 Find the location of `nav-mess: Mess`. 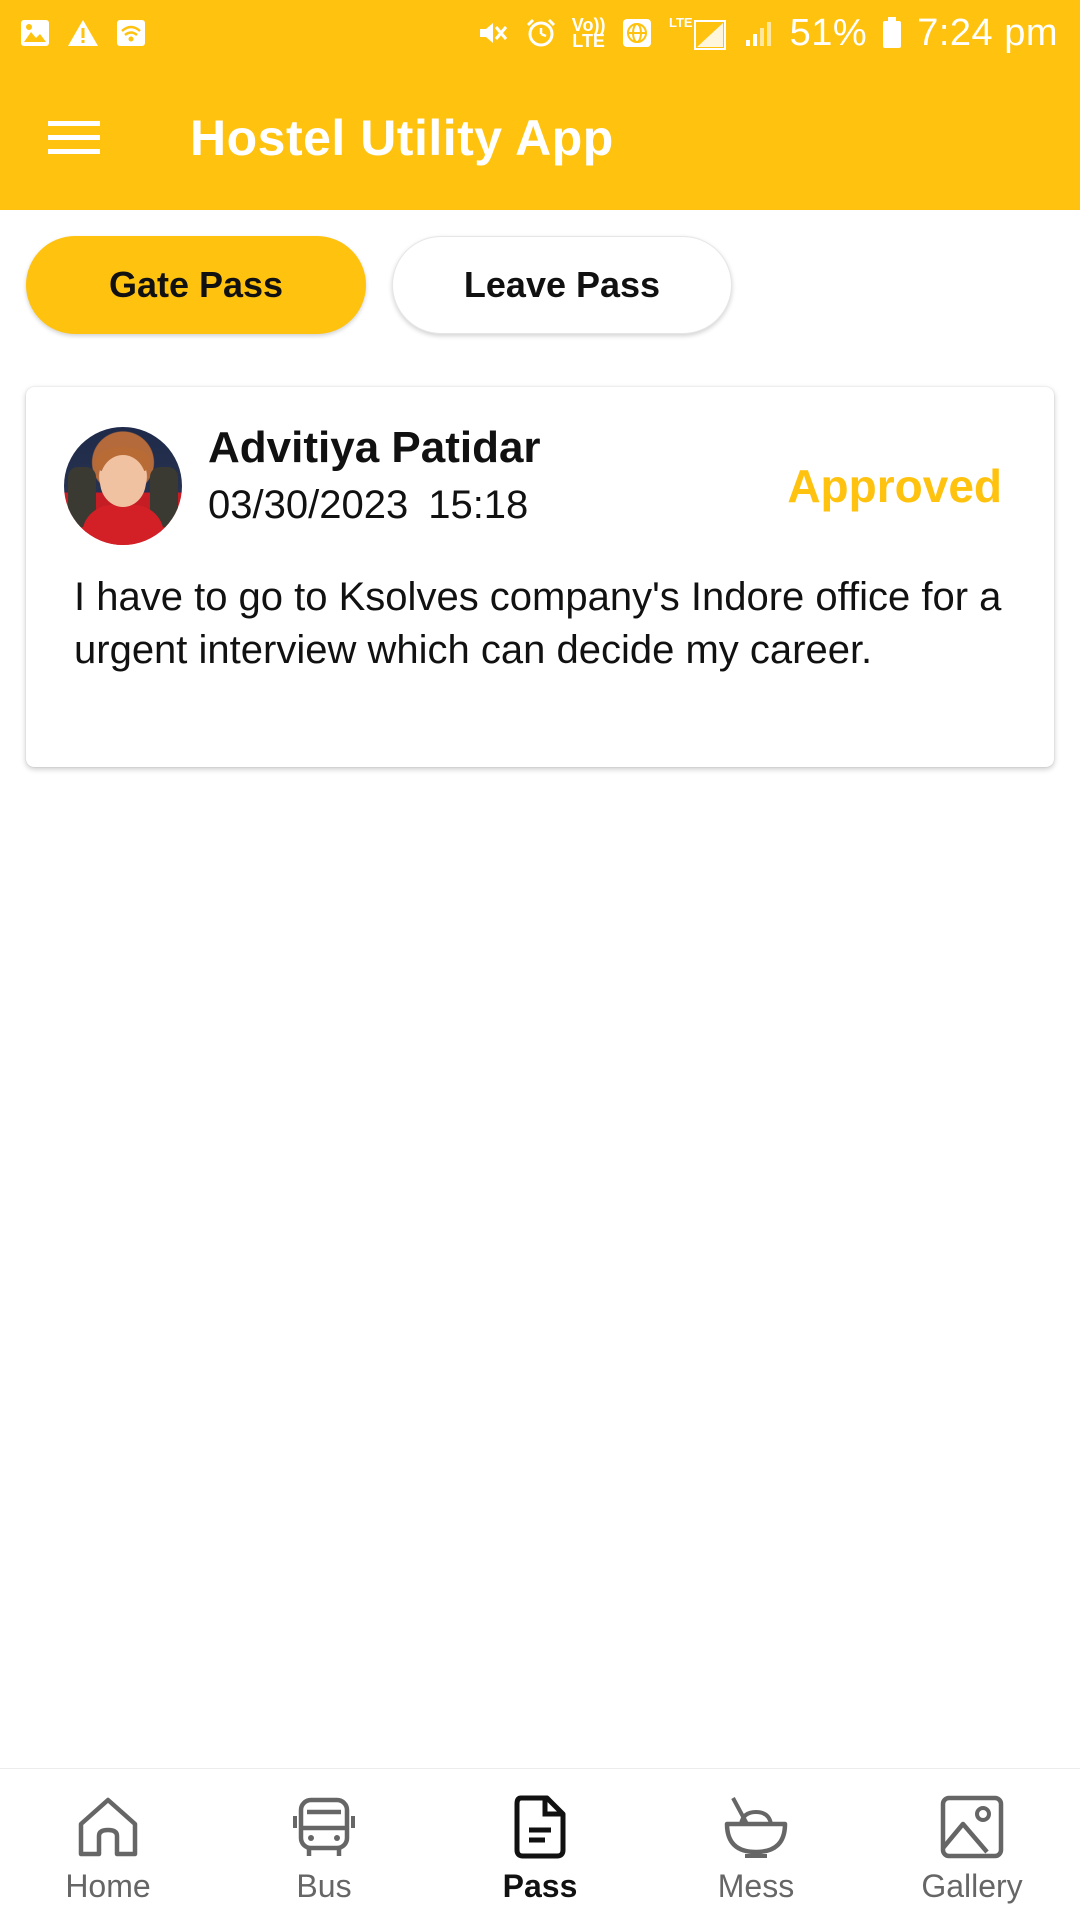

nav-mess: Mess is located at coordinates (756, 1844).